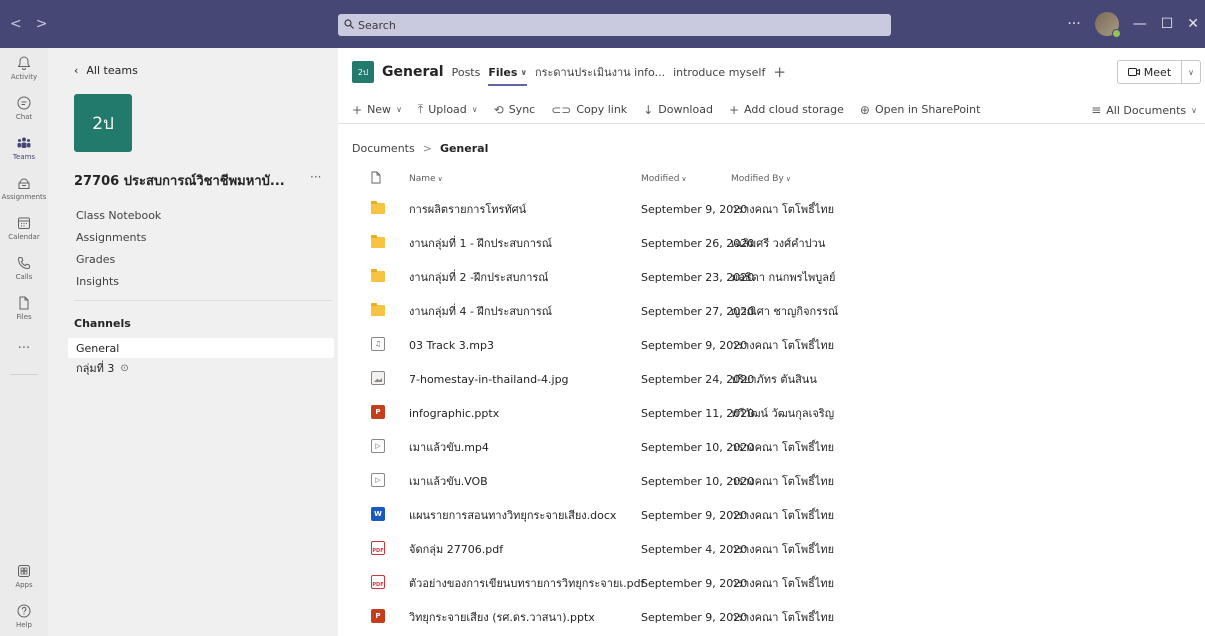  I want to click on file-name: เมาแล้วขับ.mp4, so click(449, 447).